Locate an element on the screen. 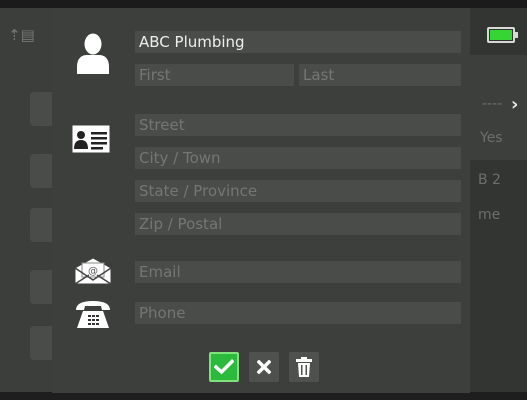 This screenshot has width=527, height=400. upload-folder-icon: ⇡▤ is located at coordinates (21, 35).